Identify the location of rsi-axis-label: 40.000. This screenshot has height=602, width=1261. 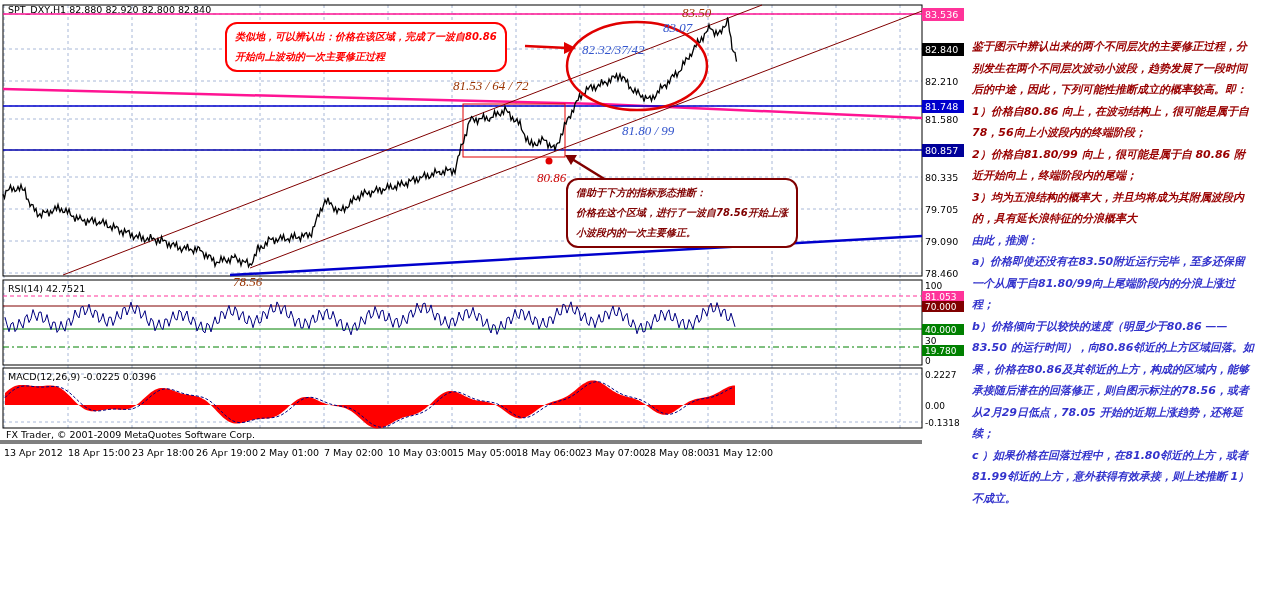
(941, 330).